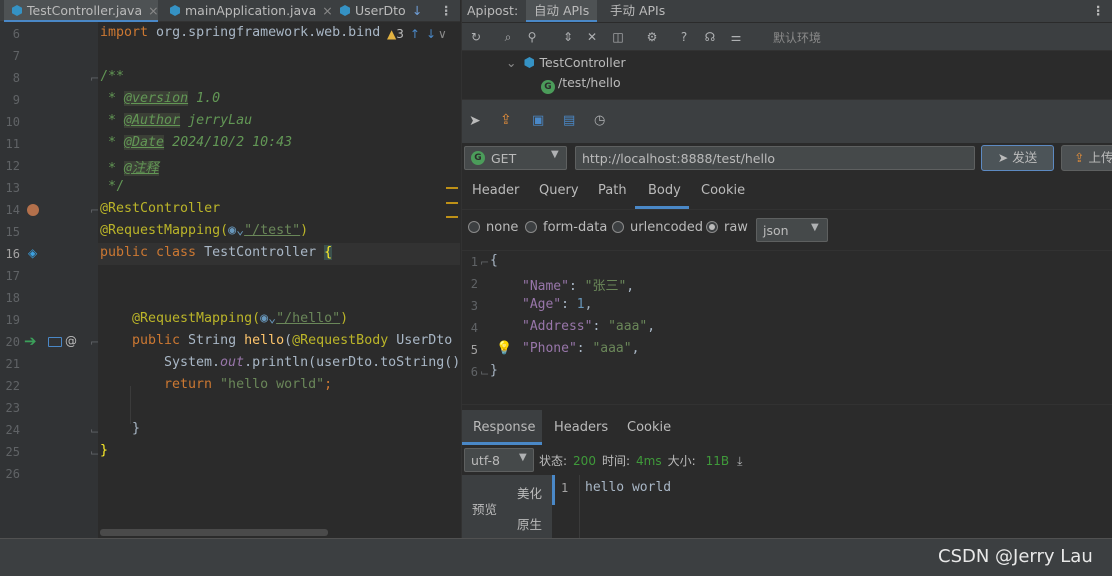 The image size is (1112, 576). What do you see at coordinates (723, 190) in the screenshot?
I see `tab-cookie: Cookie` at bounding box center [723, 190].